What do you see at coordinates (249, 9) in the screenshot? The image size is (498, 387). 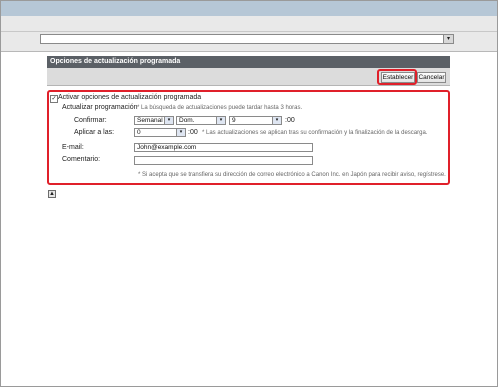 I see `title-bar` at bounding box center [249, 9].